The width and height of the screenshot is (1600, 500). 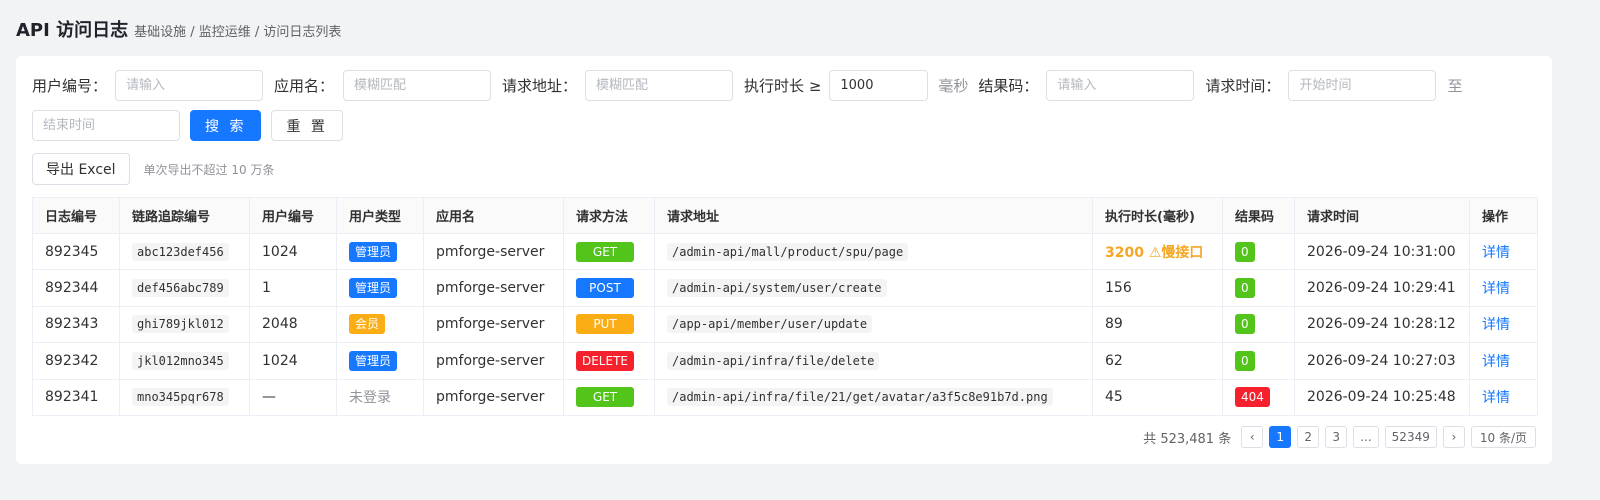 I want to click on search-button: 搜 索, so click(x=226, y=125).